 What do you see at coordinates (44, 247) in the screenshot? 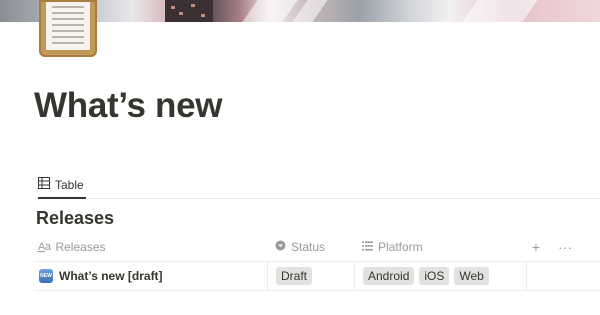
I see `text-property-icon: Aa` at bounding box center [44, 247].